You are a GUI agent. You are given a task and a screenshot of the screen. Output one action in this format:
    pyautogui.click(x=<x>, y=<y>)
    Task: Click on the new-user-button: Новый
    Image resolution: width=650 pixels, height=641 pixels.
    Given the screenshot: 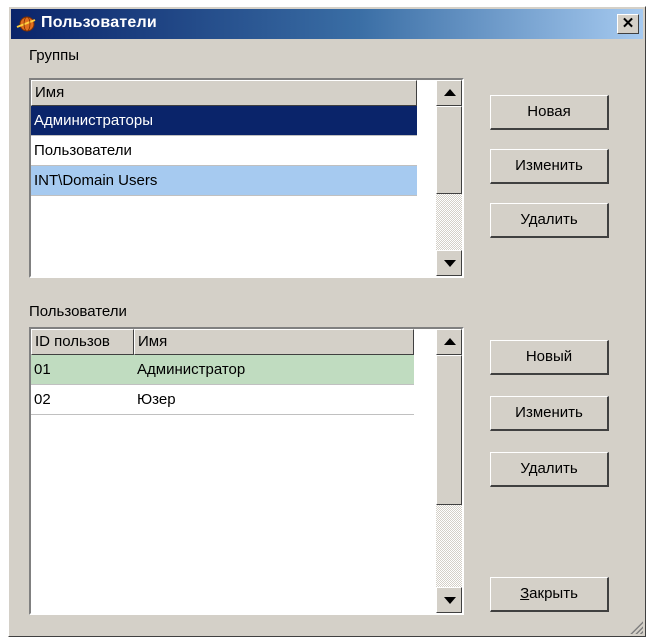 What is the action you would take?
    pyautogui.click(x=549, y=357)
    